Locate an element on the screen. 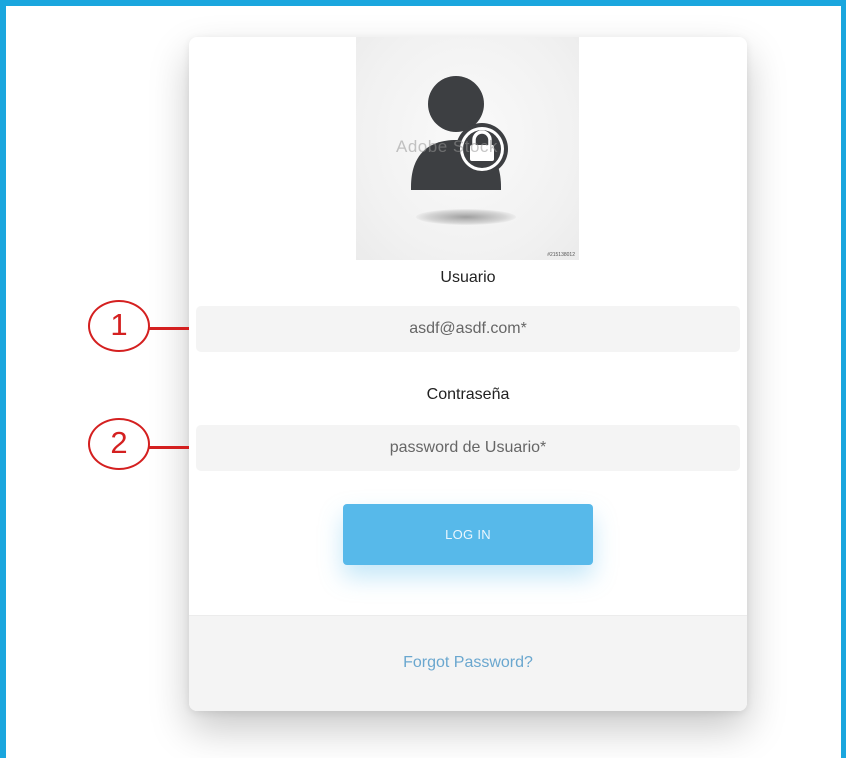 The image size is (846, 758). login-button: LOG IN is located at coordinates (468, 534).